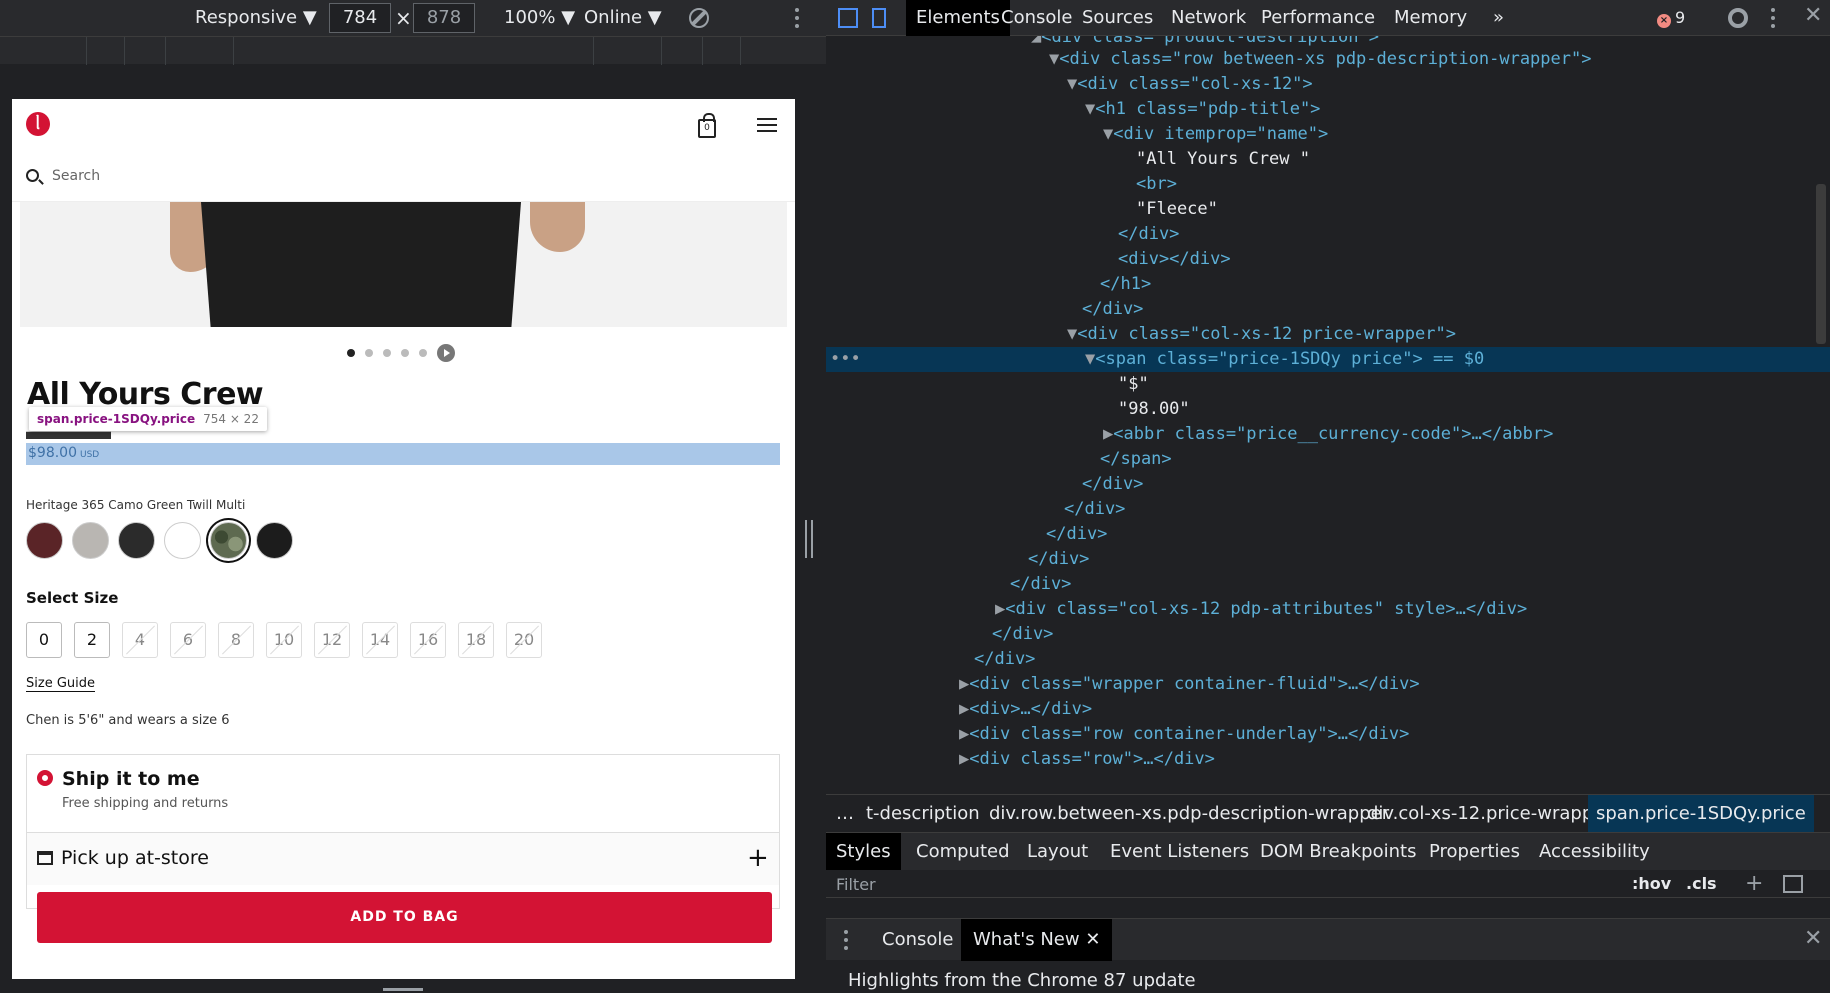 This screenshot has height=993, width=1830. Describe the element at coordinates (1773, 18) in the screenshot. I see `devtools-menu-icon` at that location.